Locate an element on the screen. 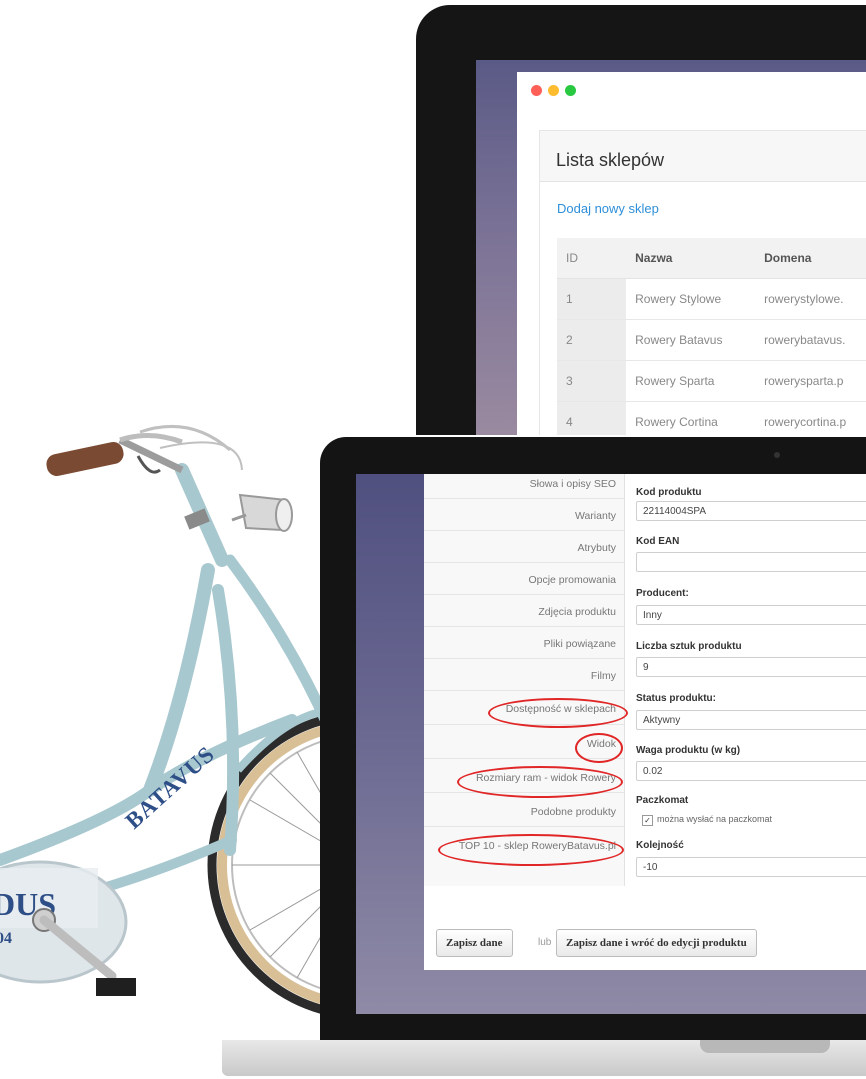 This screenshot has width=866, height=1079. minimize-window-button is located at coordinates (553, 90).